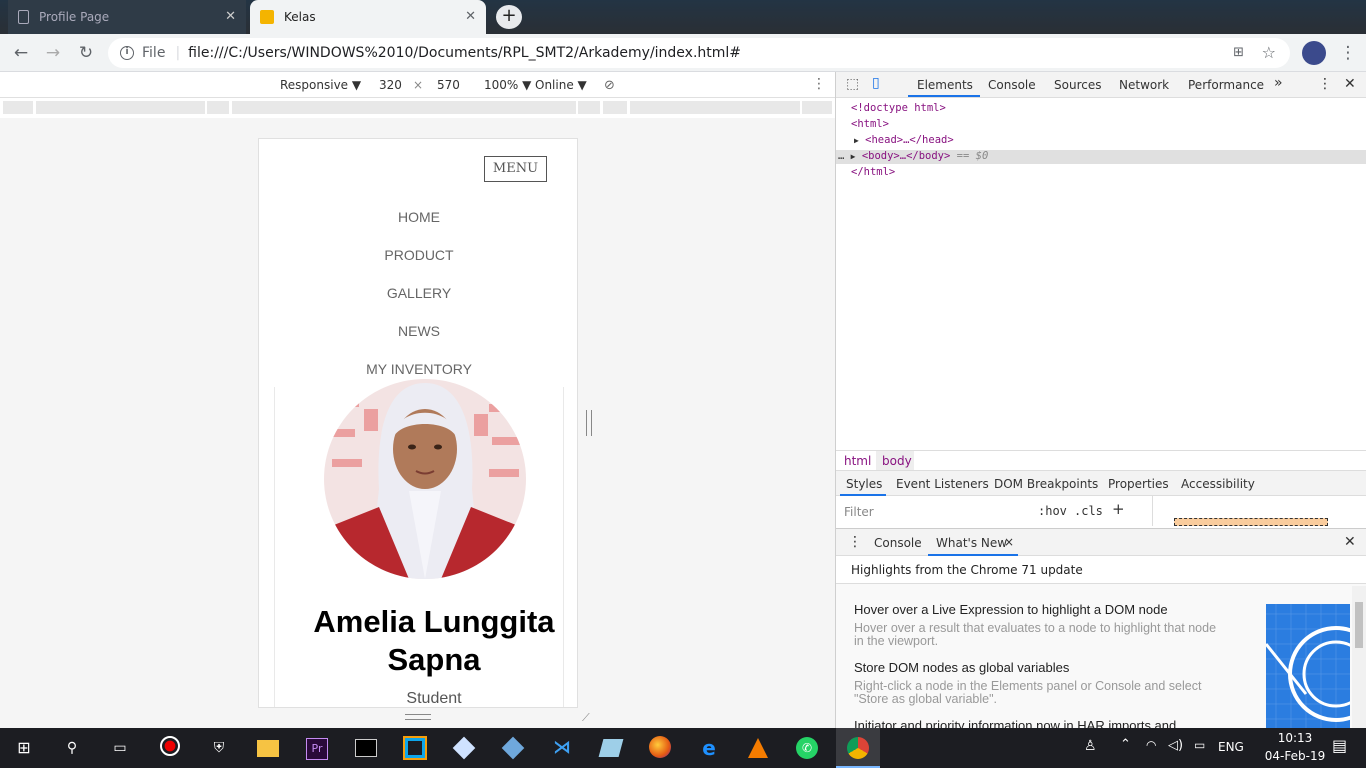 The image size is (1366, 768). Describe the element at coordinates (1077, 85) in the screenshot. I see `tab-sources: Sources` at that location.